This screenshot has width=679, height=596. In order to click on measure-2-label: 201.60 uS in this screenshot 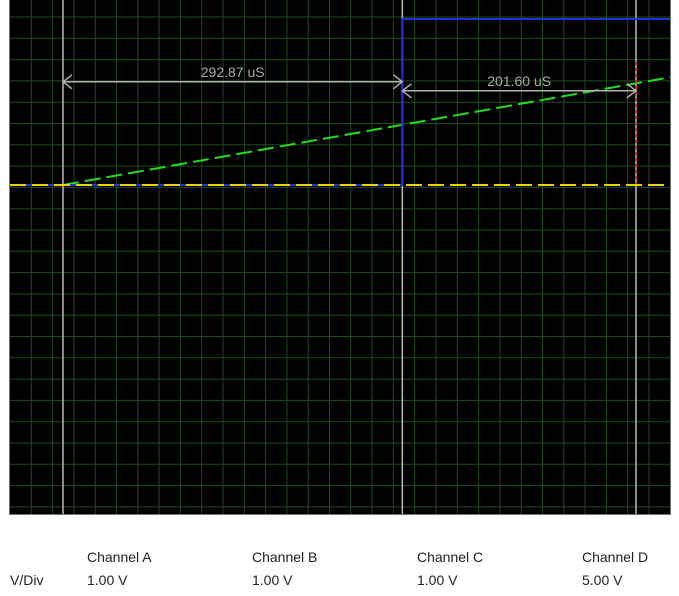, I will do `click(519, 81)`.